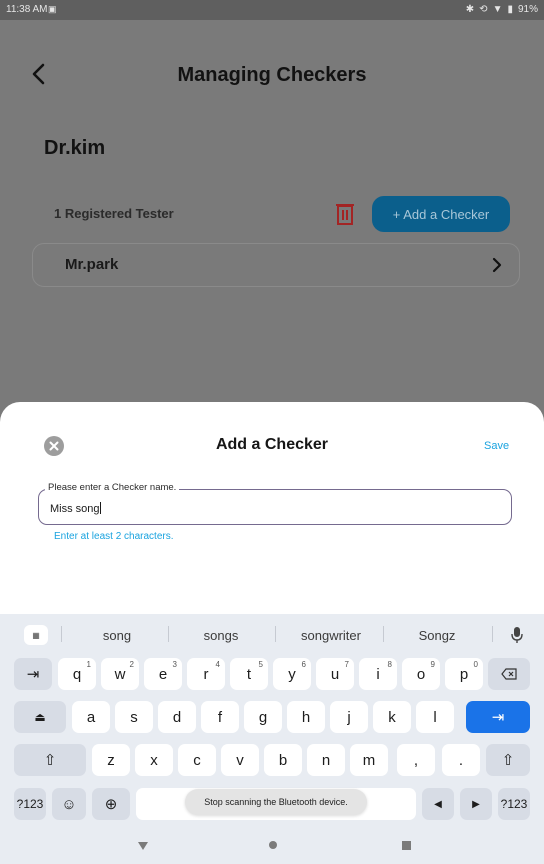  What do you see at coordinates (131, 664) in the screenshot?
I see `key-alt: 2` at bounding box center [131, 664].